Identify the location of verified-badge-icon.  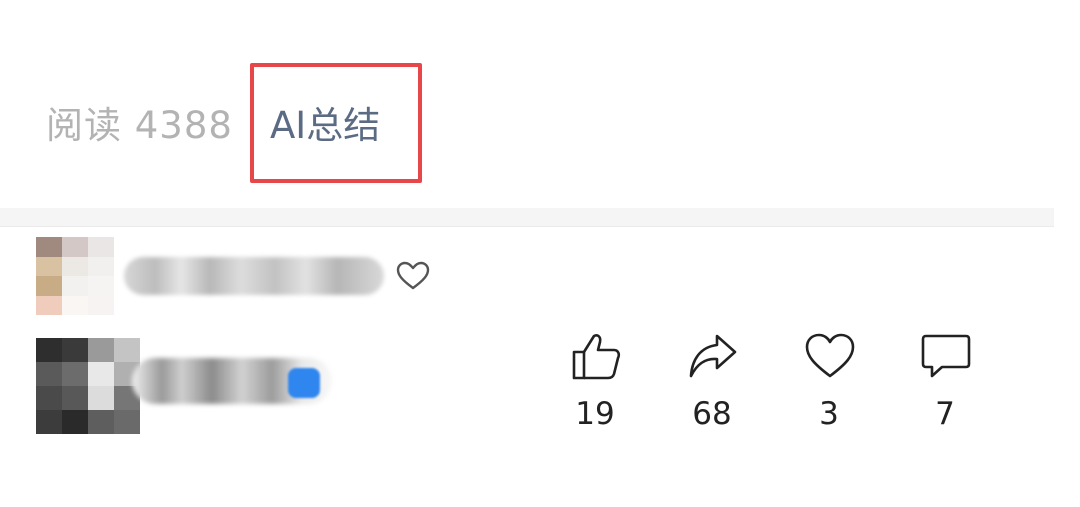
(304, 383).